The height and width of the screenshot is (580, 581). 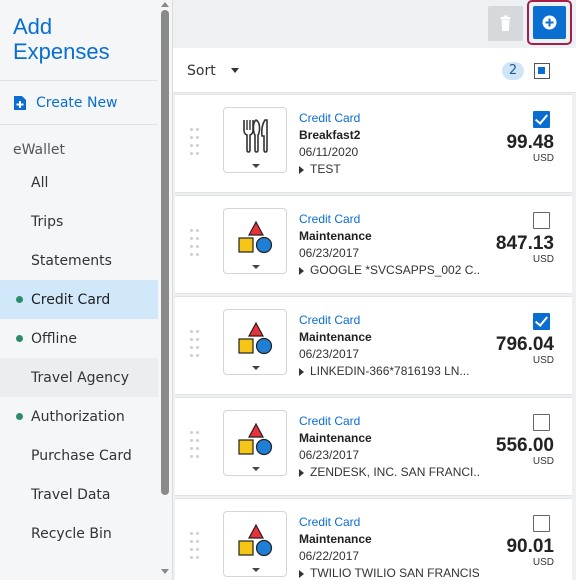 What do you see at coordinates (329, 556) in the screenshot?
I see `expense-date: 06/22/2017` at bounding box center [329, 556].